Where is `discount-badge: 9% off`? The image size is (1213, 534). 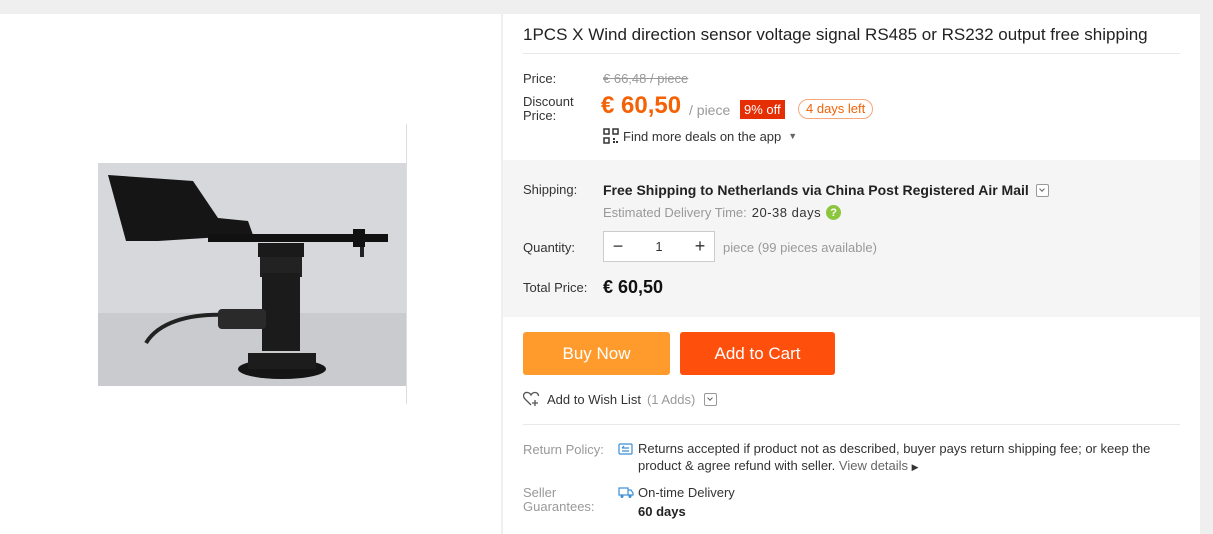 discount-badge: 9% off is located at coordinates (762, 109).